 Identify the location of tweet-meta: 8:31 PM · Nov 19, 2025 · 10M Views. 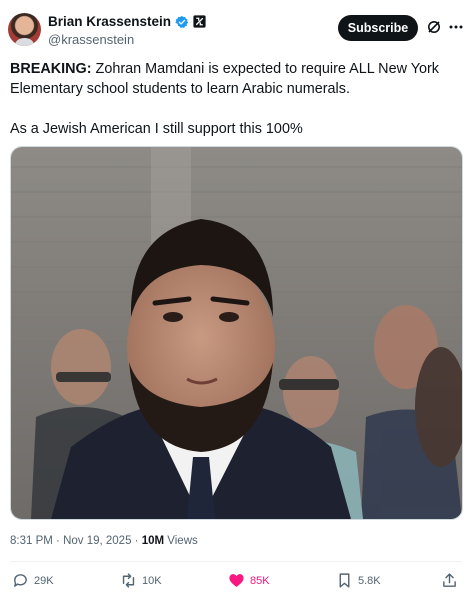
(104, 541).